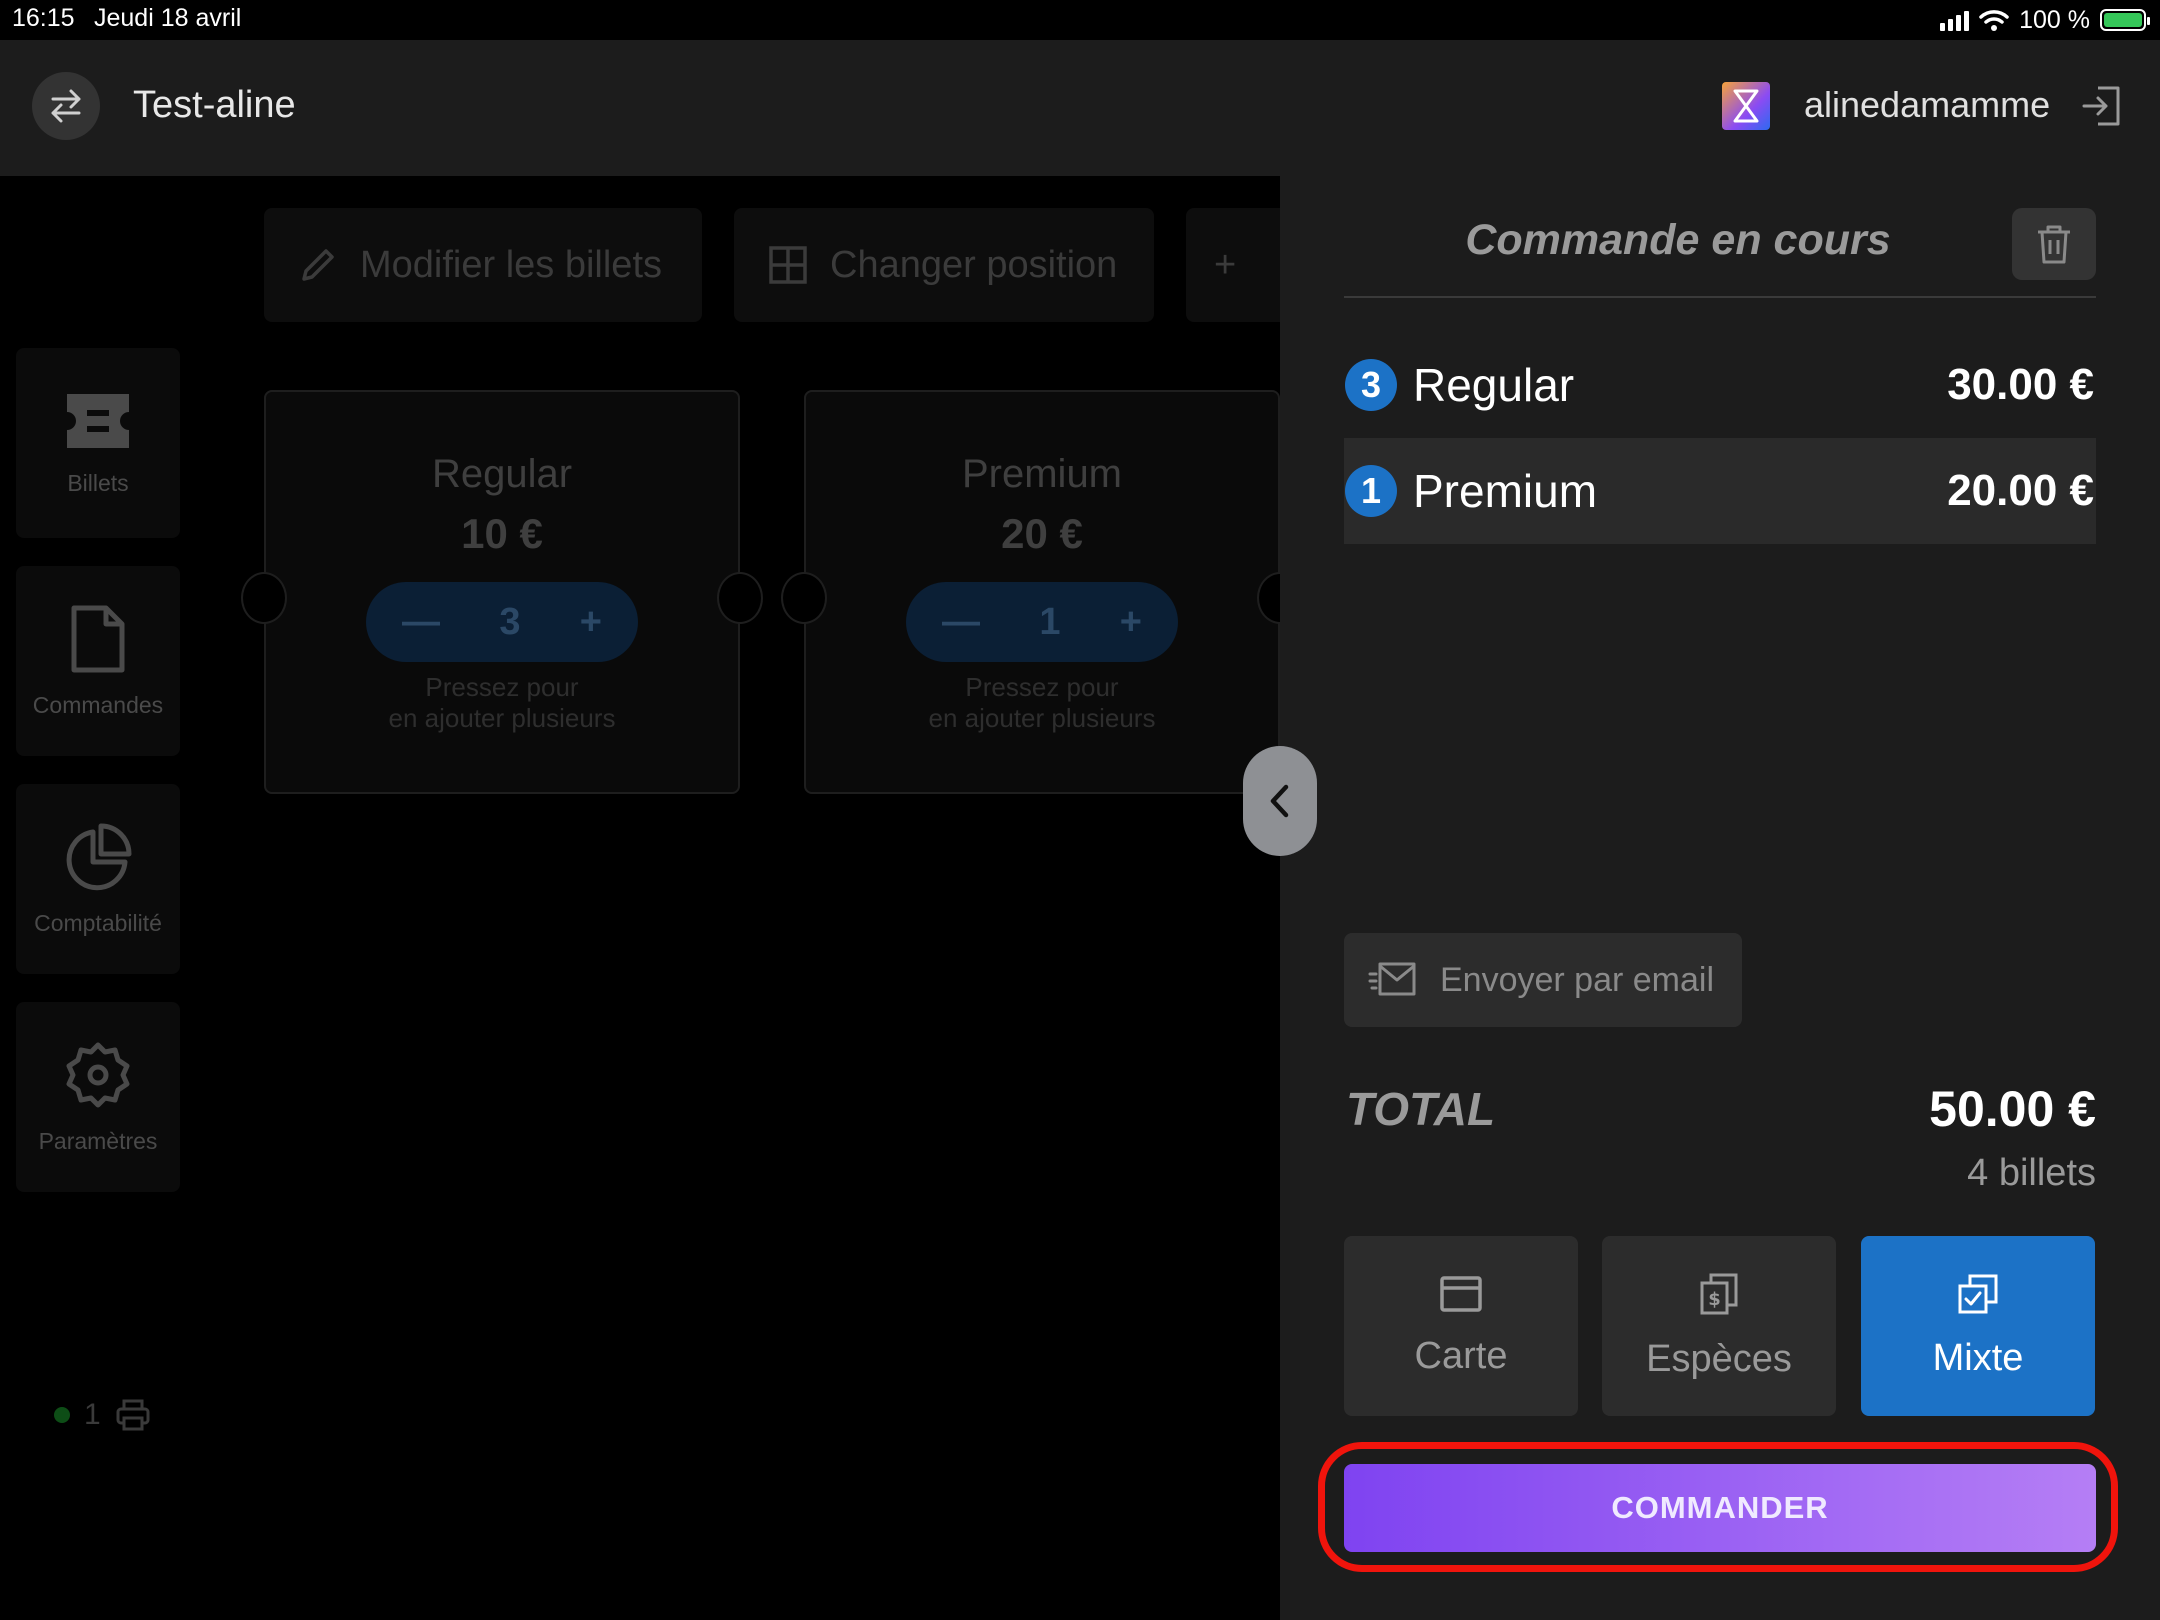  I want to click on quantity-badge: 1, so click(1371, 491).